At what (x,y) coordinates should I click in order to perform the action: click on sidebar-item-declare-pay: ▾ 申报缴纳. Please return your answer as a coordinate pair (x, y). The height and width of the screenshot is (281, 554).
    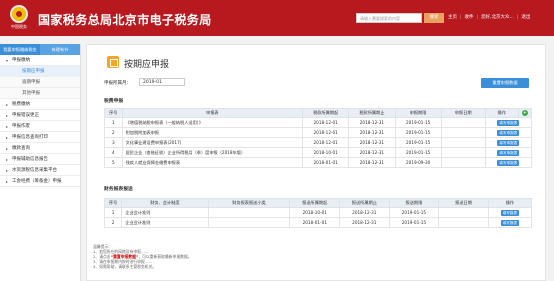
    Looking at the image, I should click on (40, 60).